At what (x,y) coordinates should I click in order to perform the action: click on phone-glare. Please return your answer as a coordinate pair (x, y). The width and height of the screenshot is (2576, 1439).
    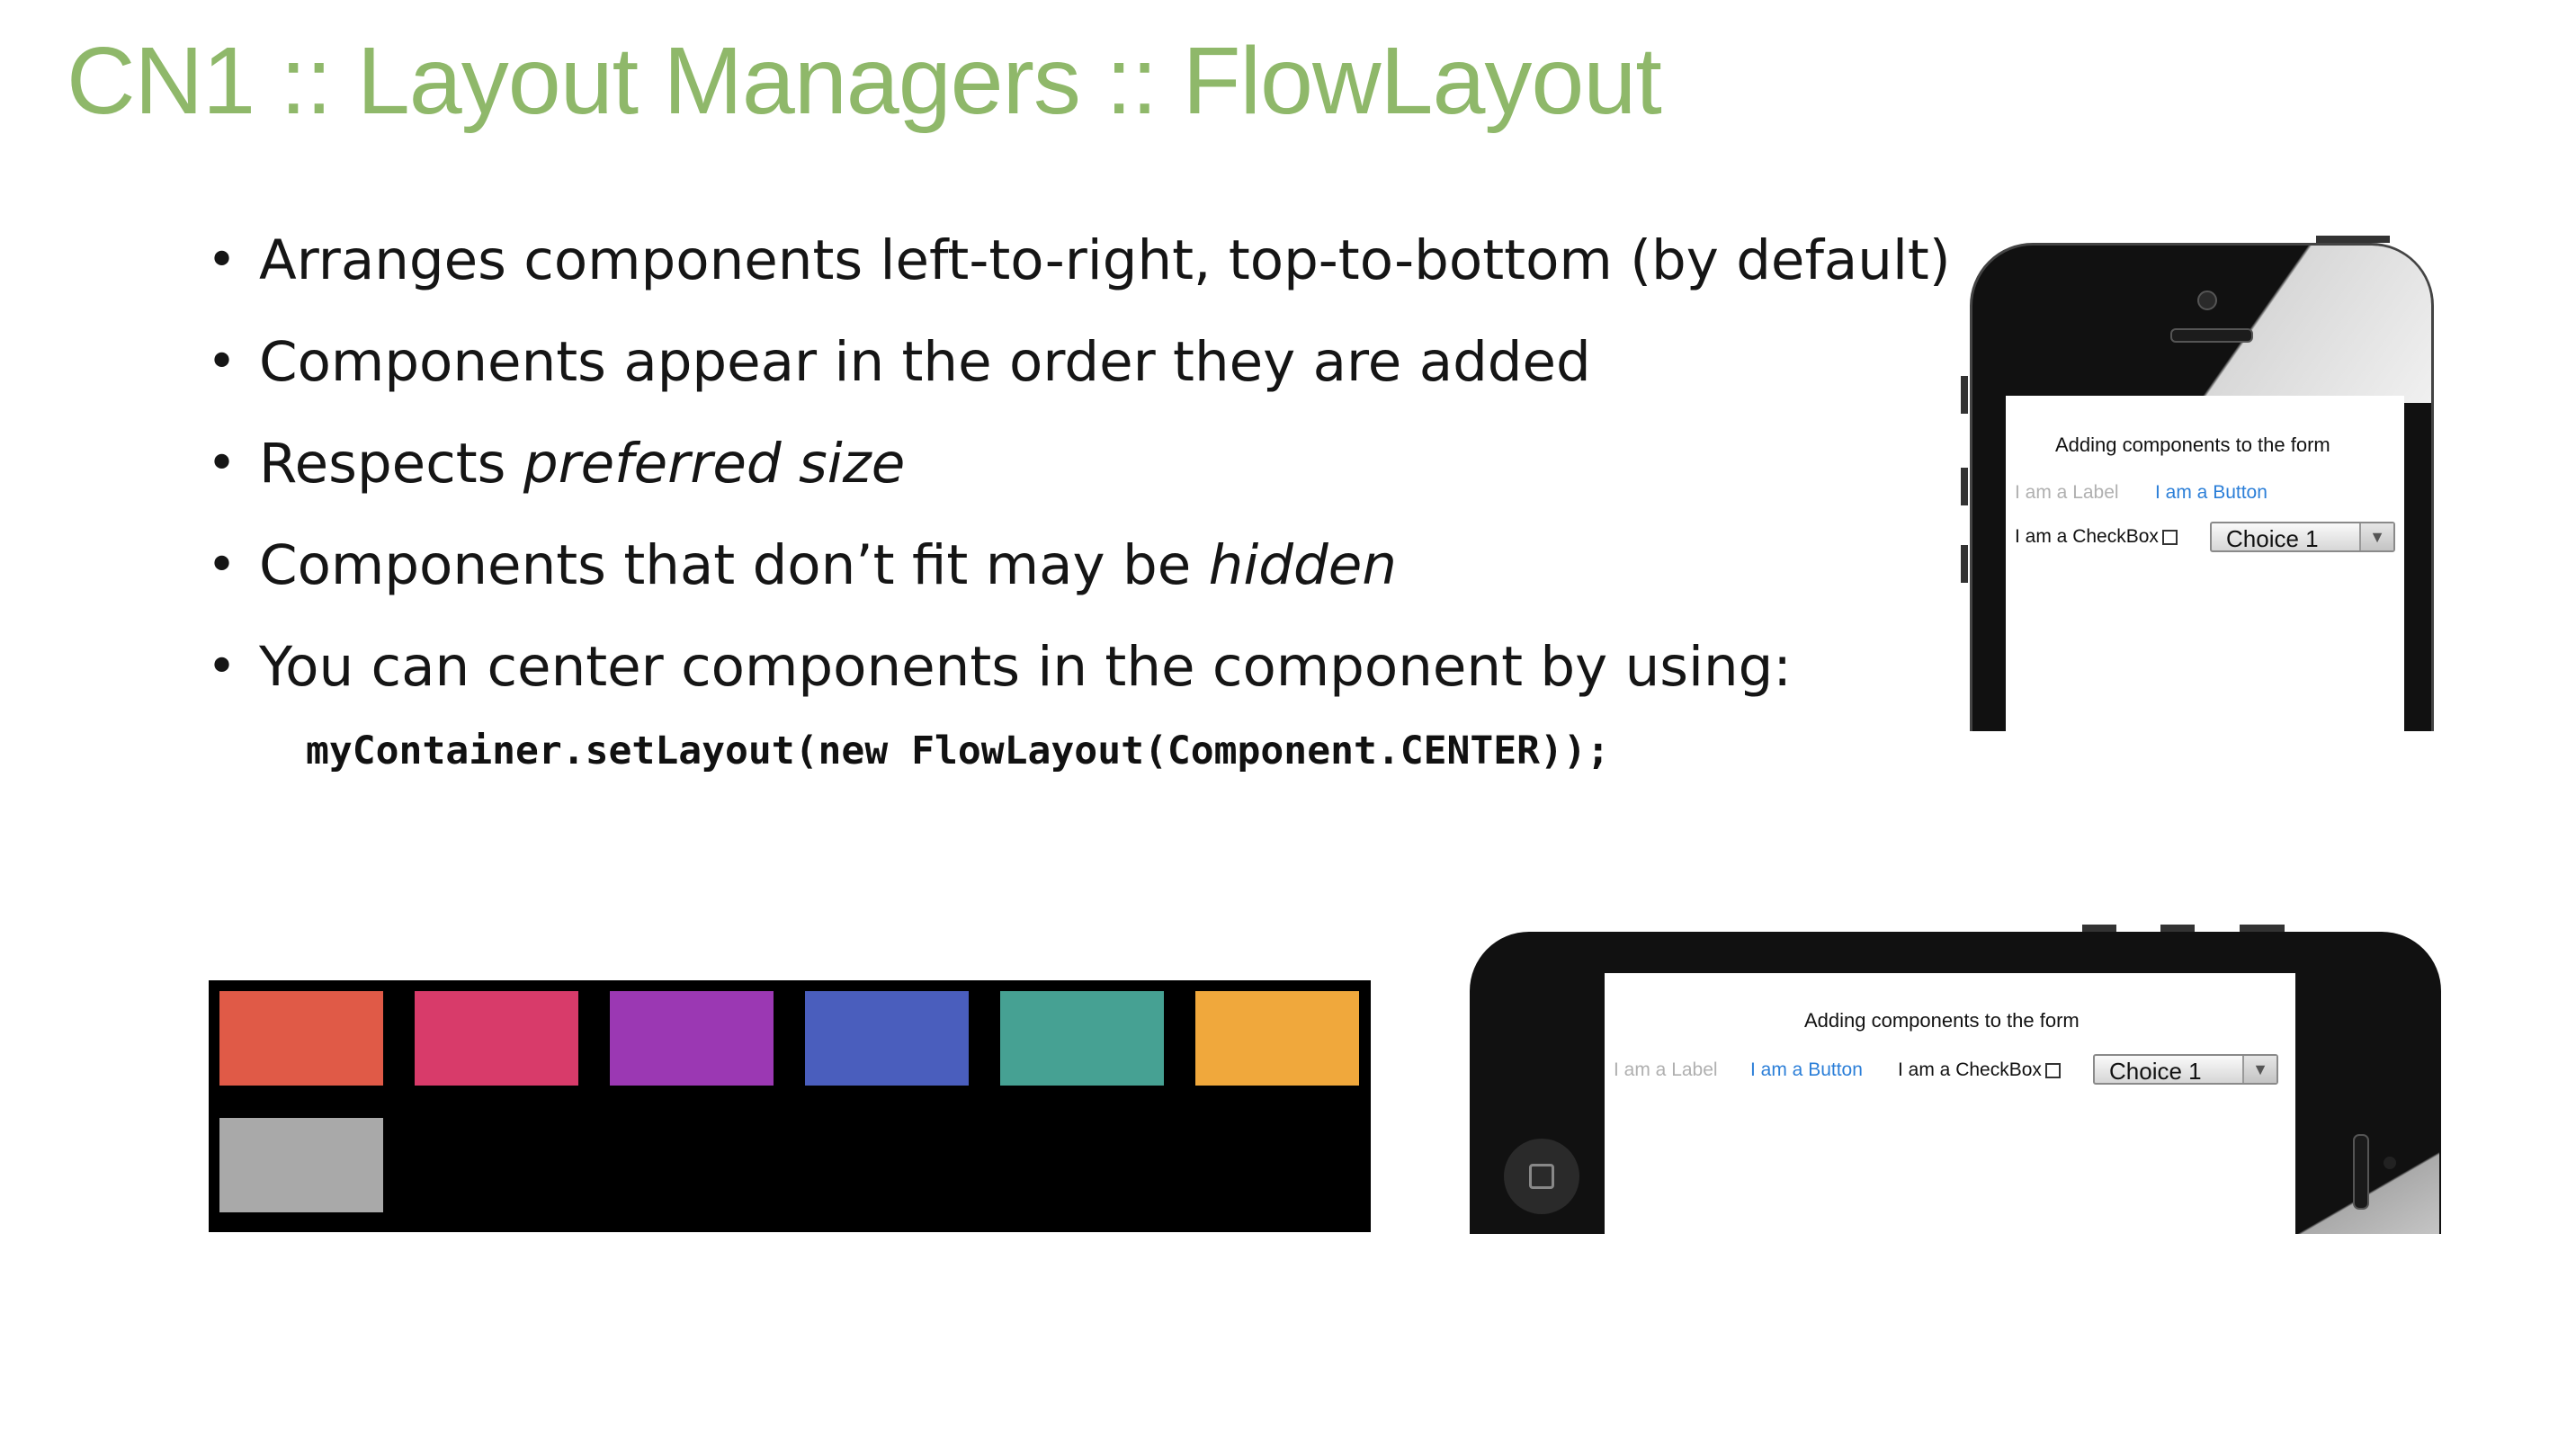
    Looking at the image, I should click on (2291, 325).